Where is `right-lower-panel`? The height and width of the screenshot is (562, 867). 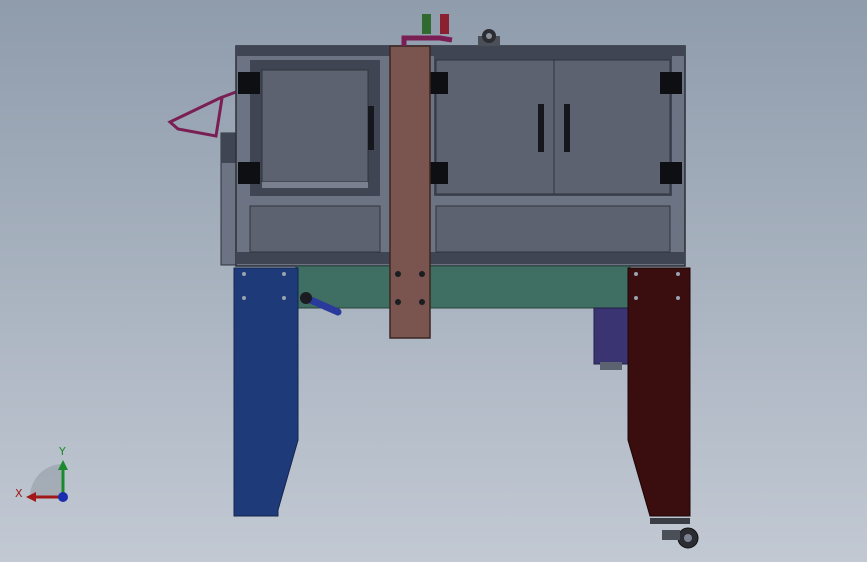
right-lower-panel is located at coordinates (553, 229).